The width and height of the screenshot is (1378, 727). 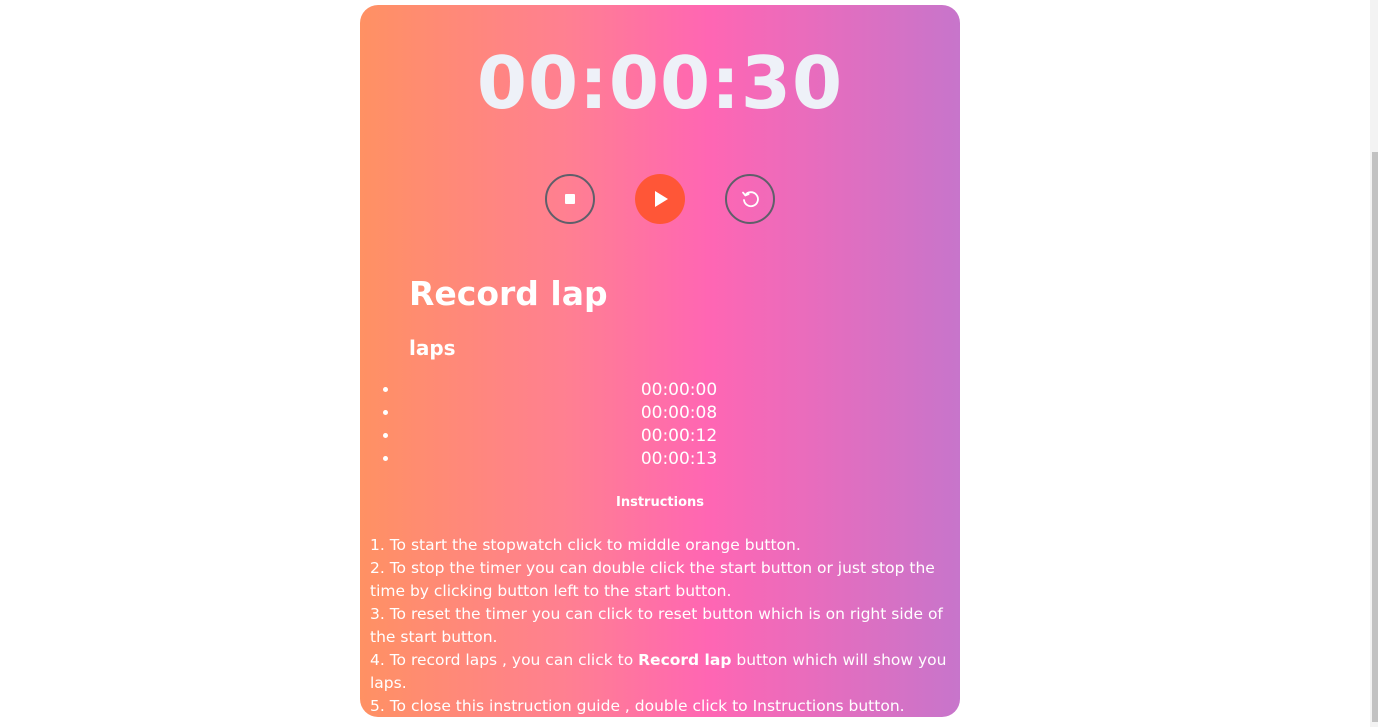 What do you see at coordinates (679, 390) in the screenshot?
I see `lap-item: 00:00:00` at bounding box center [679, 390].